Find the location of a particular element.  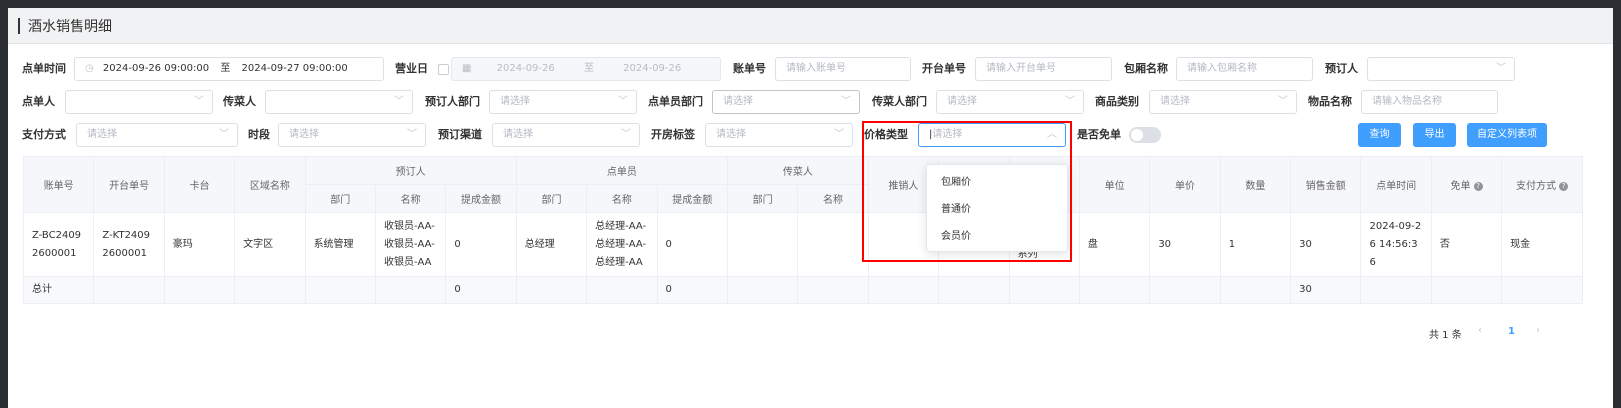

orderer-select: ﹀ is located at coordinates (139, 102).